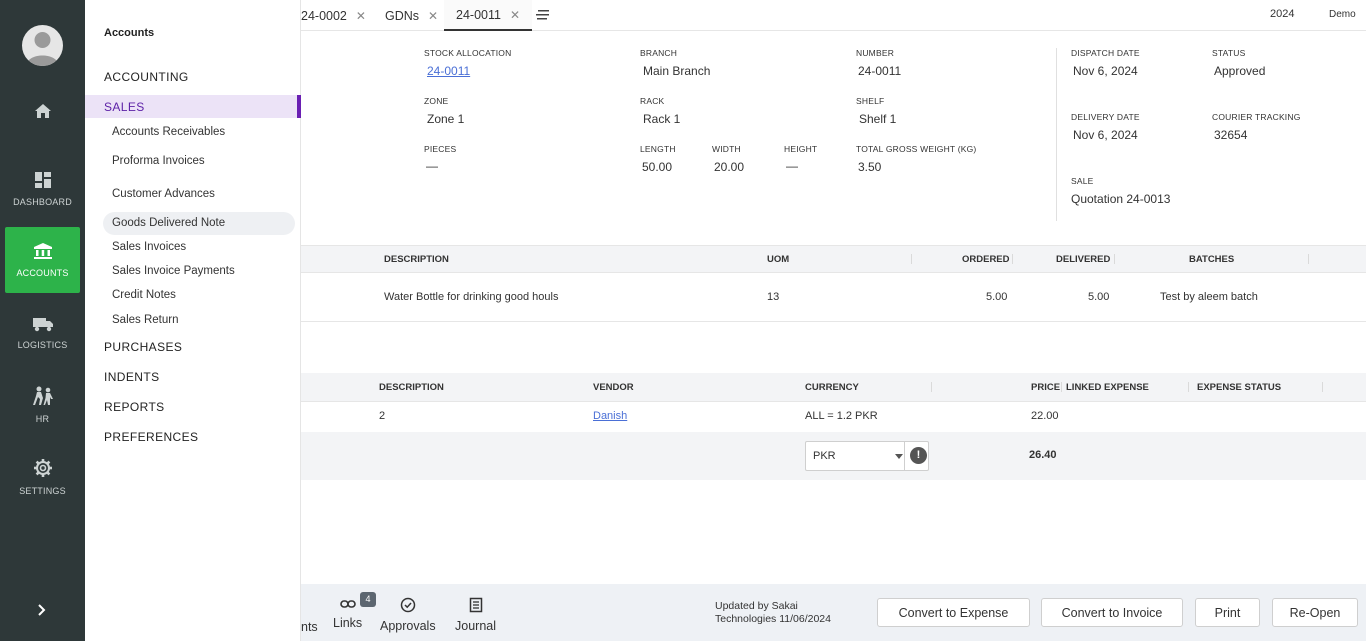 The width and height of the screenshot is (1366, 641). What do you see at coordinates (143, 347) in the screenshot?
I see `menu-section-purchases: PURCHASES` at bounding box center [143, 347].